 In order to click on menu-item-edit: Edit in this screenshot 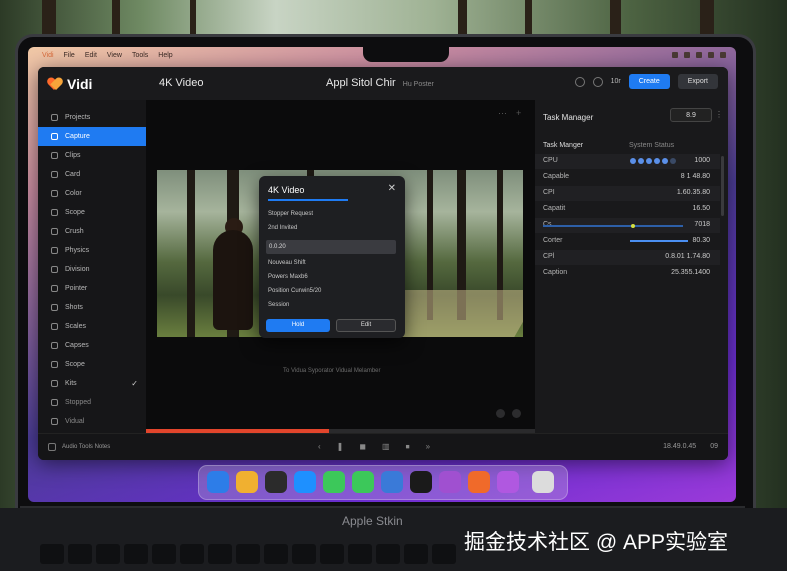, I will do `click(91, 55)`.